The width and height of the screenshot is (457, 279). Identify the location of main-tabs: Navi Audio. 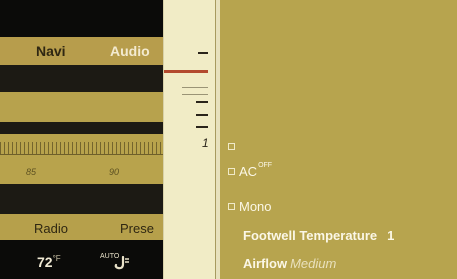
(81, 51).